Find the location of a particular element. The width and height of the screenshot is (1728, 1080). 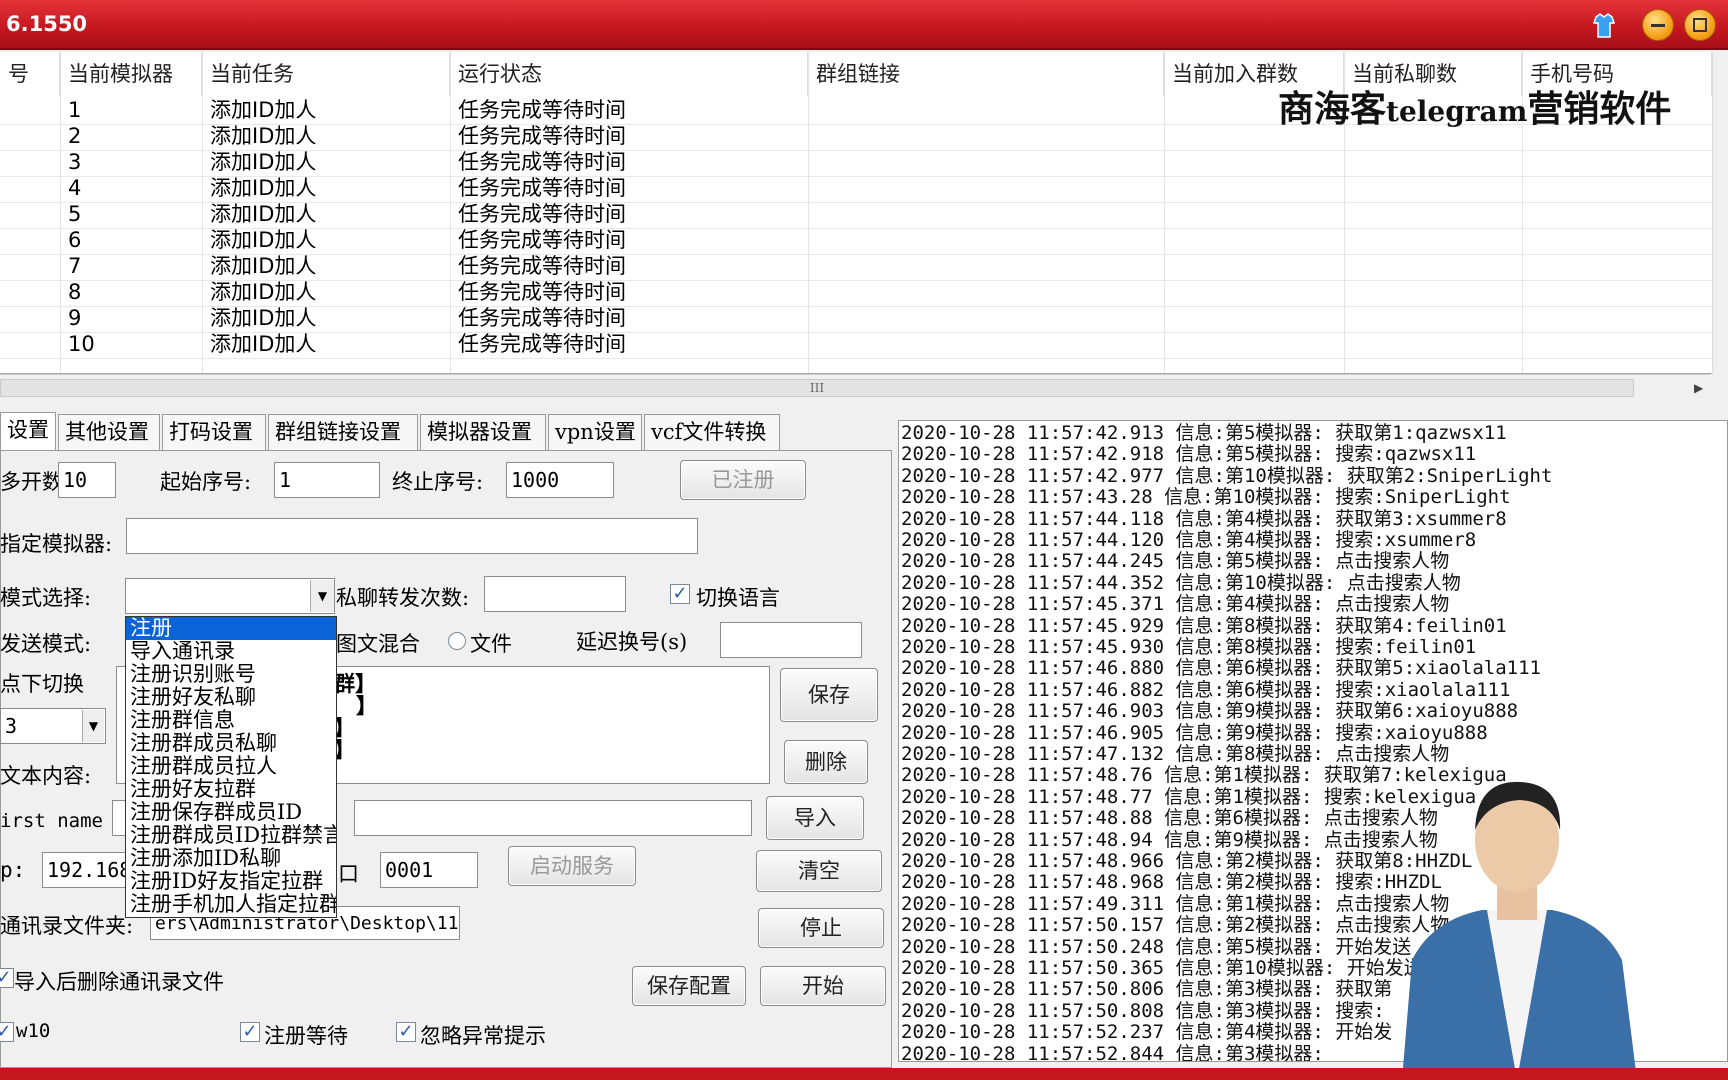

table-row: 7 添加ID加人 任务完成等待时间 is located at coordinates (856, 266).